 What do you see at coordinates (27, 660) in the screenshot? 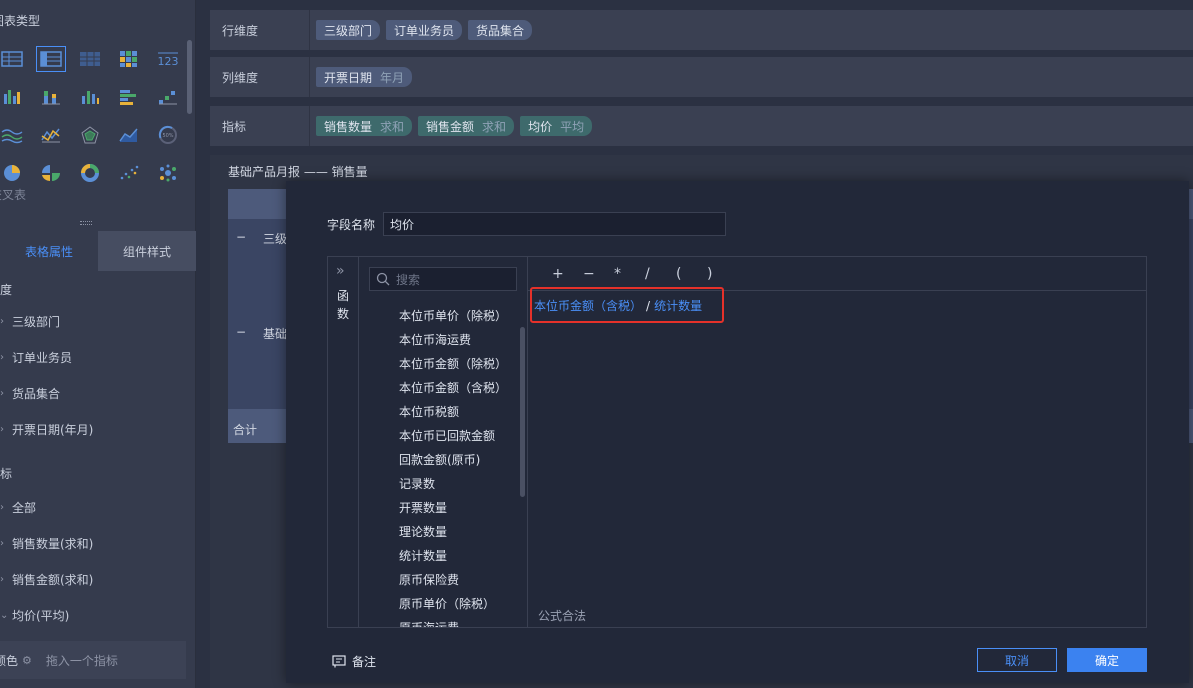
I see `gear-icon: ⚙` at bounding box center [27, 660].